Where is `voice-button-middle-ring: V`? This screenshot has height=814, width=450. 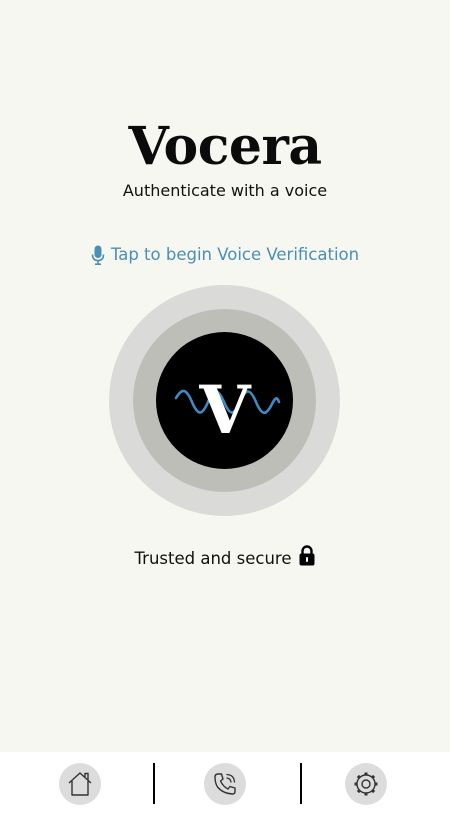 voice-button-middle-ring: V is located at coordinates (224, 400).